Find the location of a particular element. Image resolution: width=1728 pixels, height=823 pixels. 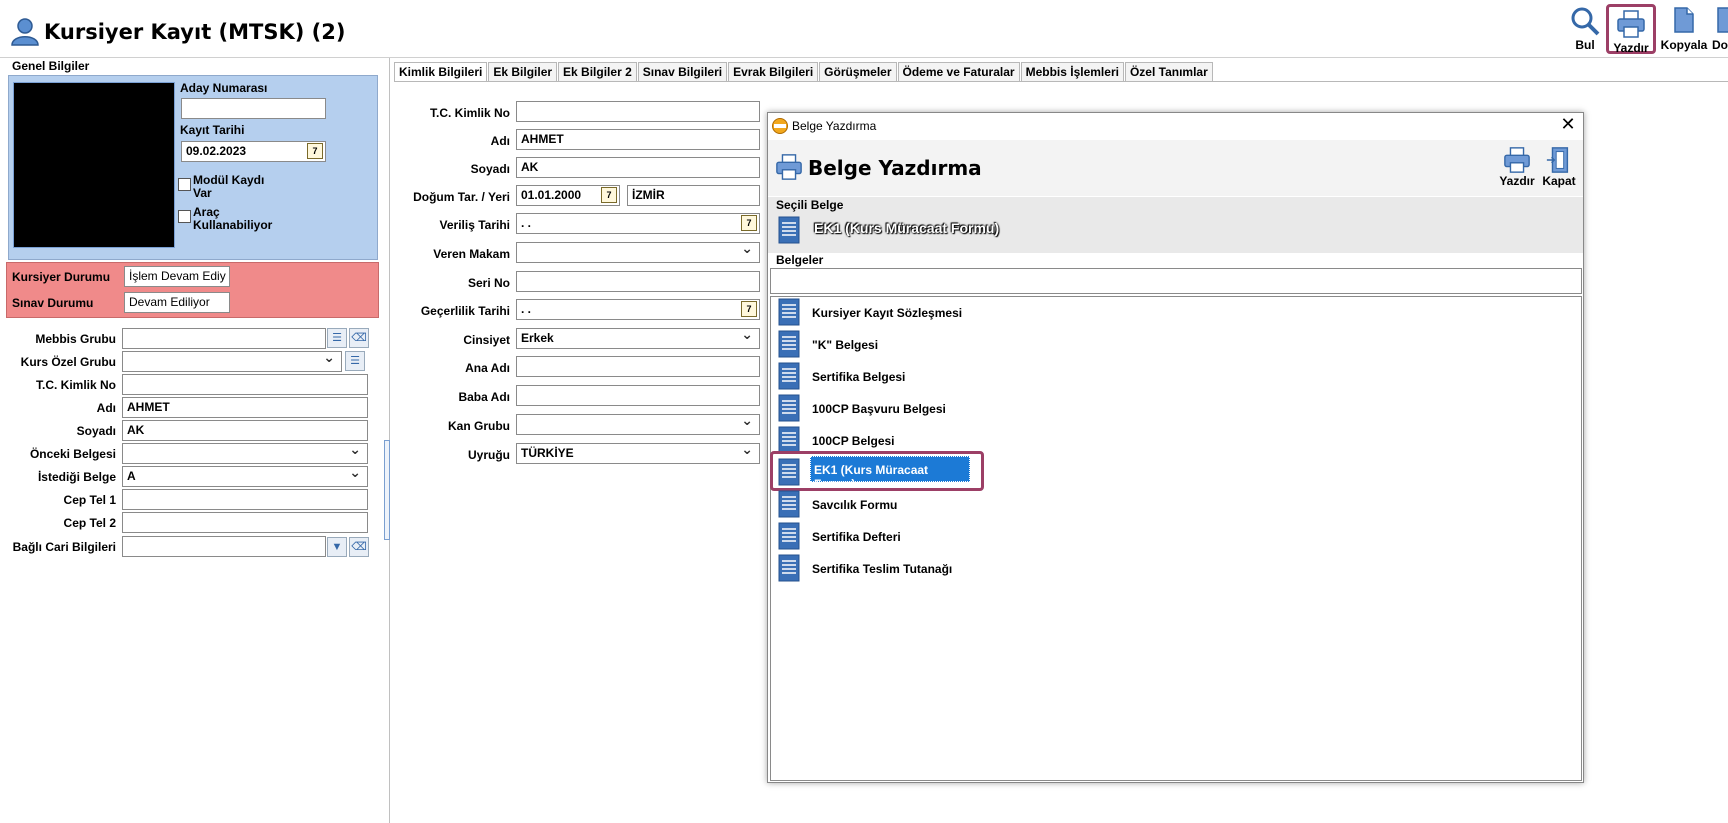

tab-sinav-bilgileri: Sınav Bilgileri is located at coordinates (682, 71).